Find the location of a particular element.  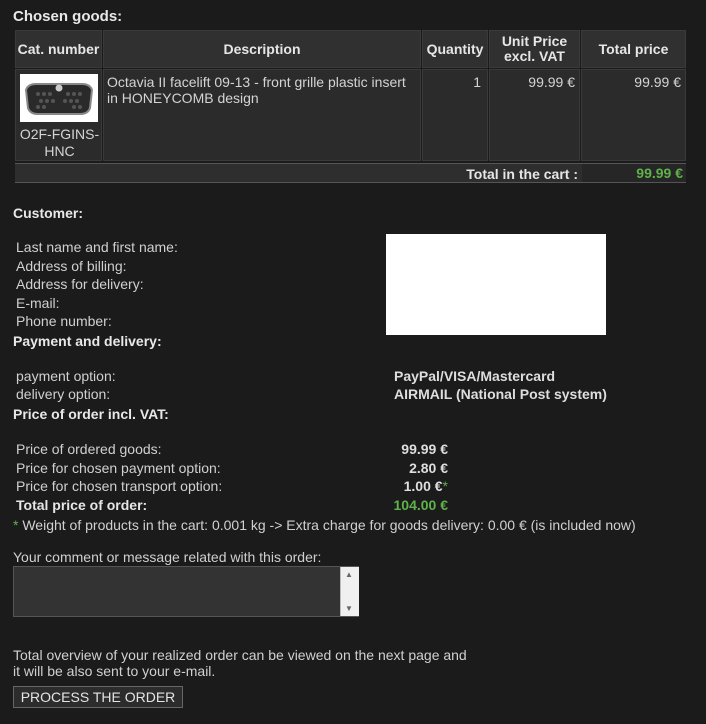

unit-price-value: 99.99 € is located at coordinates (534, 115).